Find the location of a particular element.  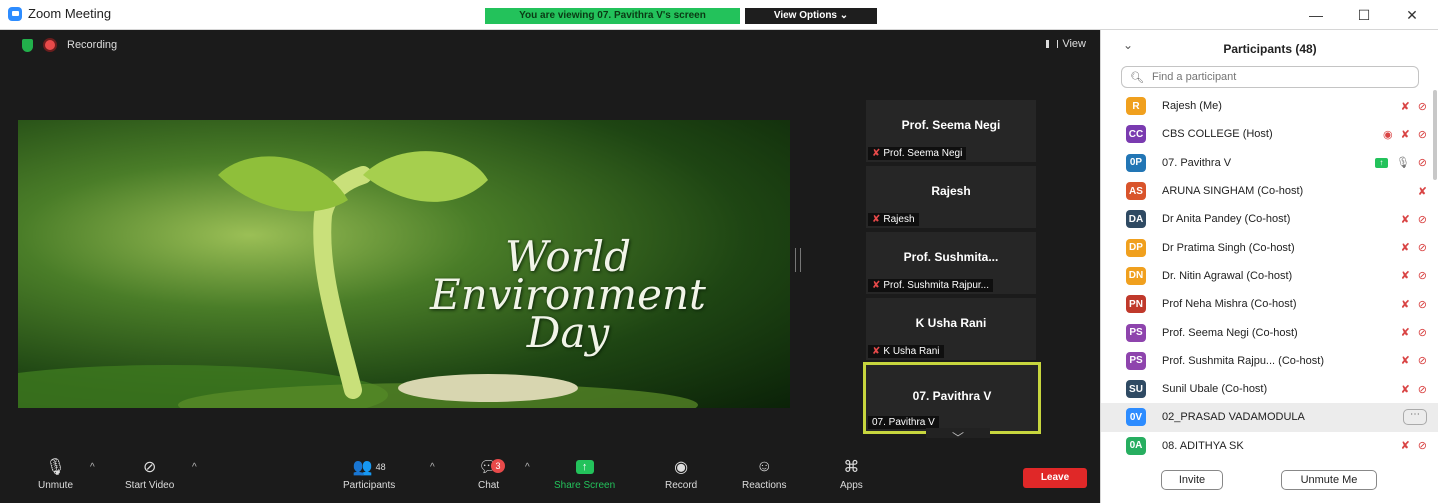

participant-name: ARUNA SINGHAM (Co-host) is located at coordinates (1233, 191).